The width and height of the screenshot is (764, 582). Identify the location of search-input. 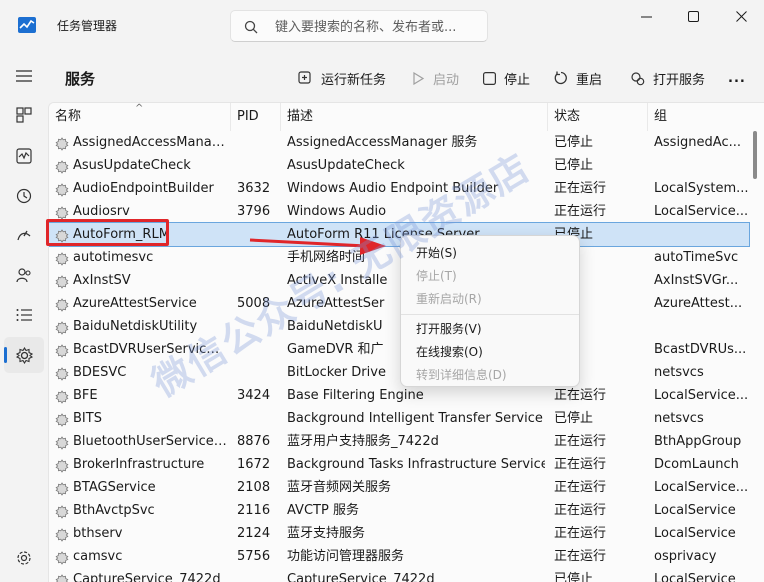
(377, 27).